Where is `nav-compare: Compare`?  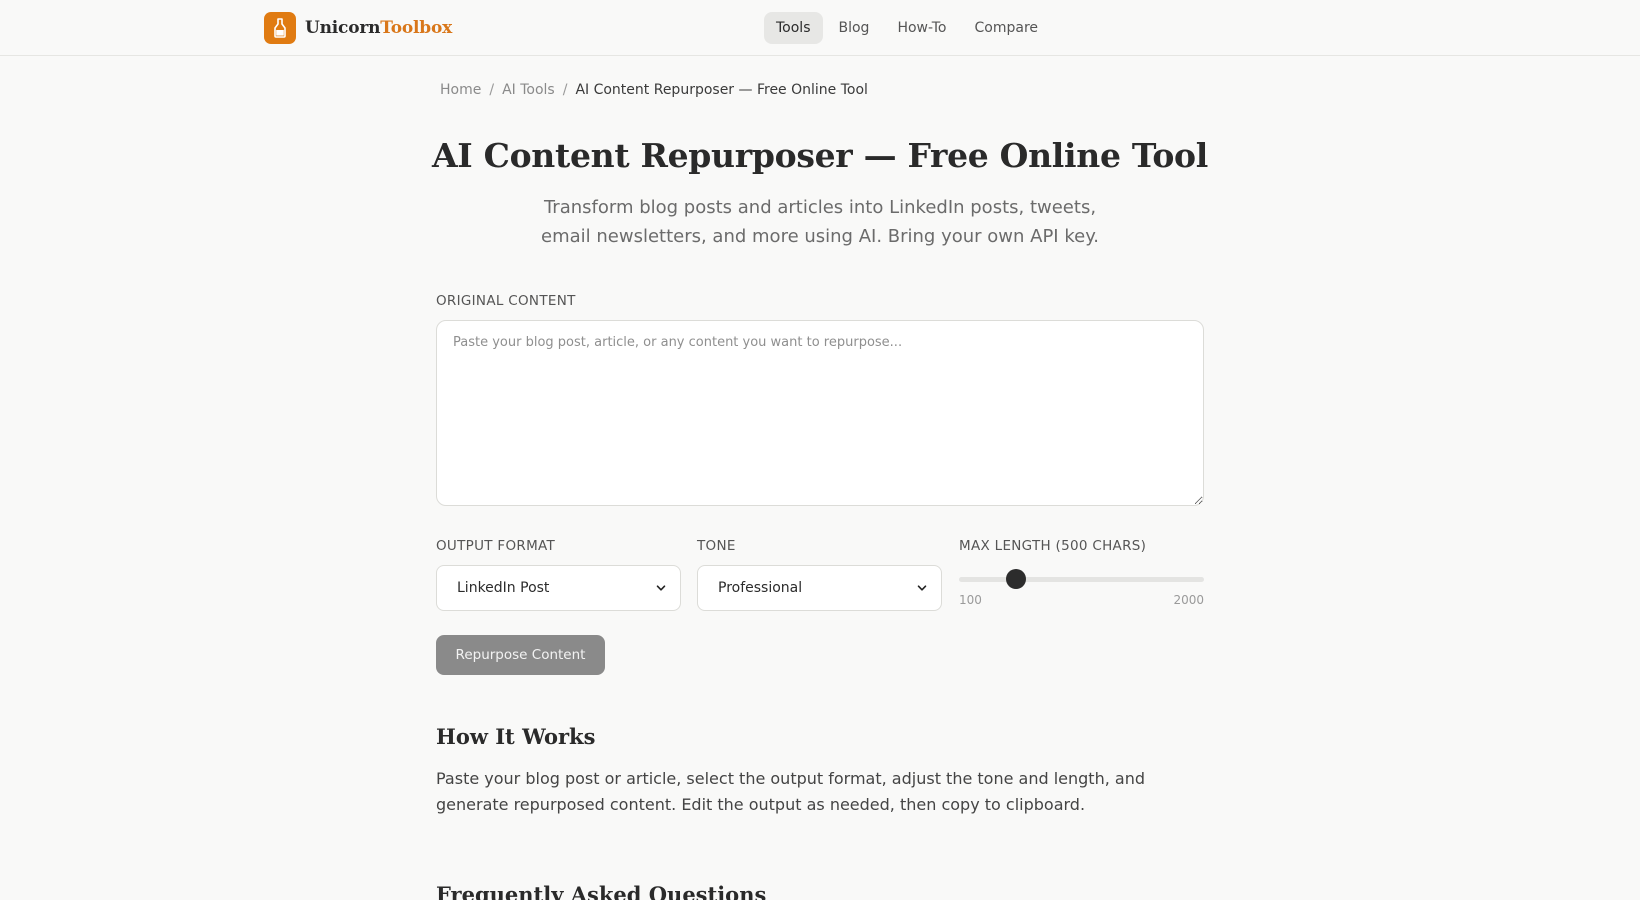 nav-compare: Compare is located at coordinates (1007, 28).